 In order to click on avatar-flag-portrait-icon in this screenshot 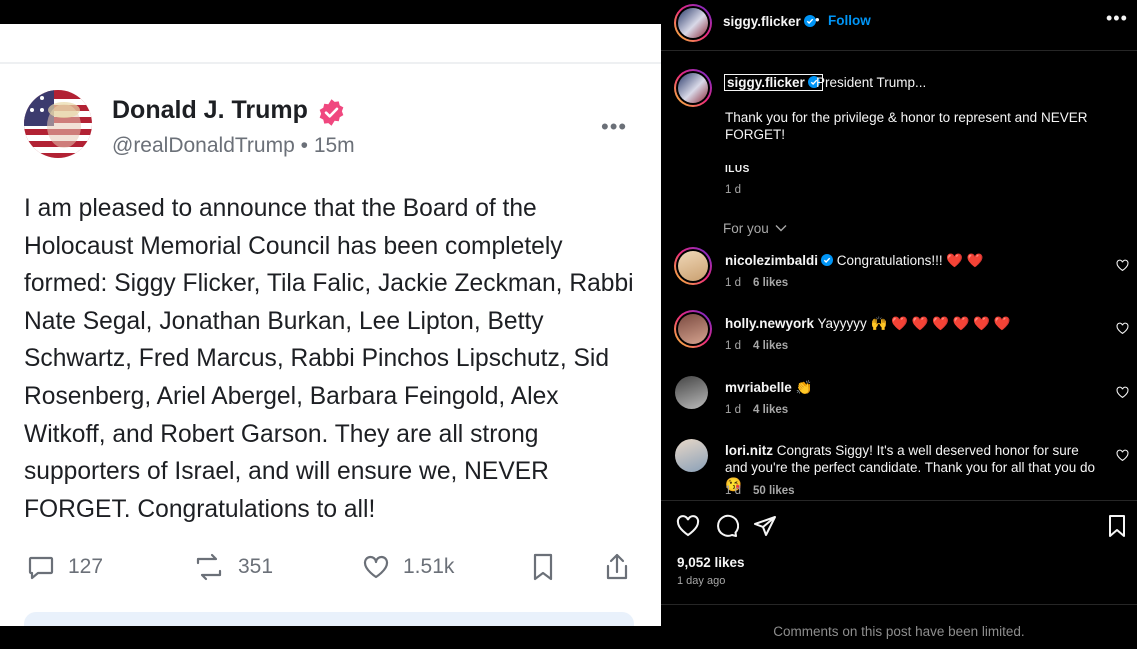, I will do `click(58, 124)`.